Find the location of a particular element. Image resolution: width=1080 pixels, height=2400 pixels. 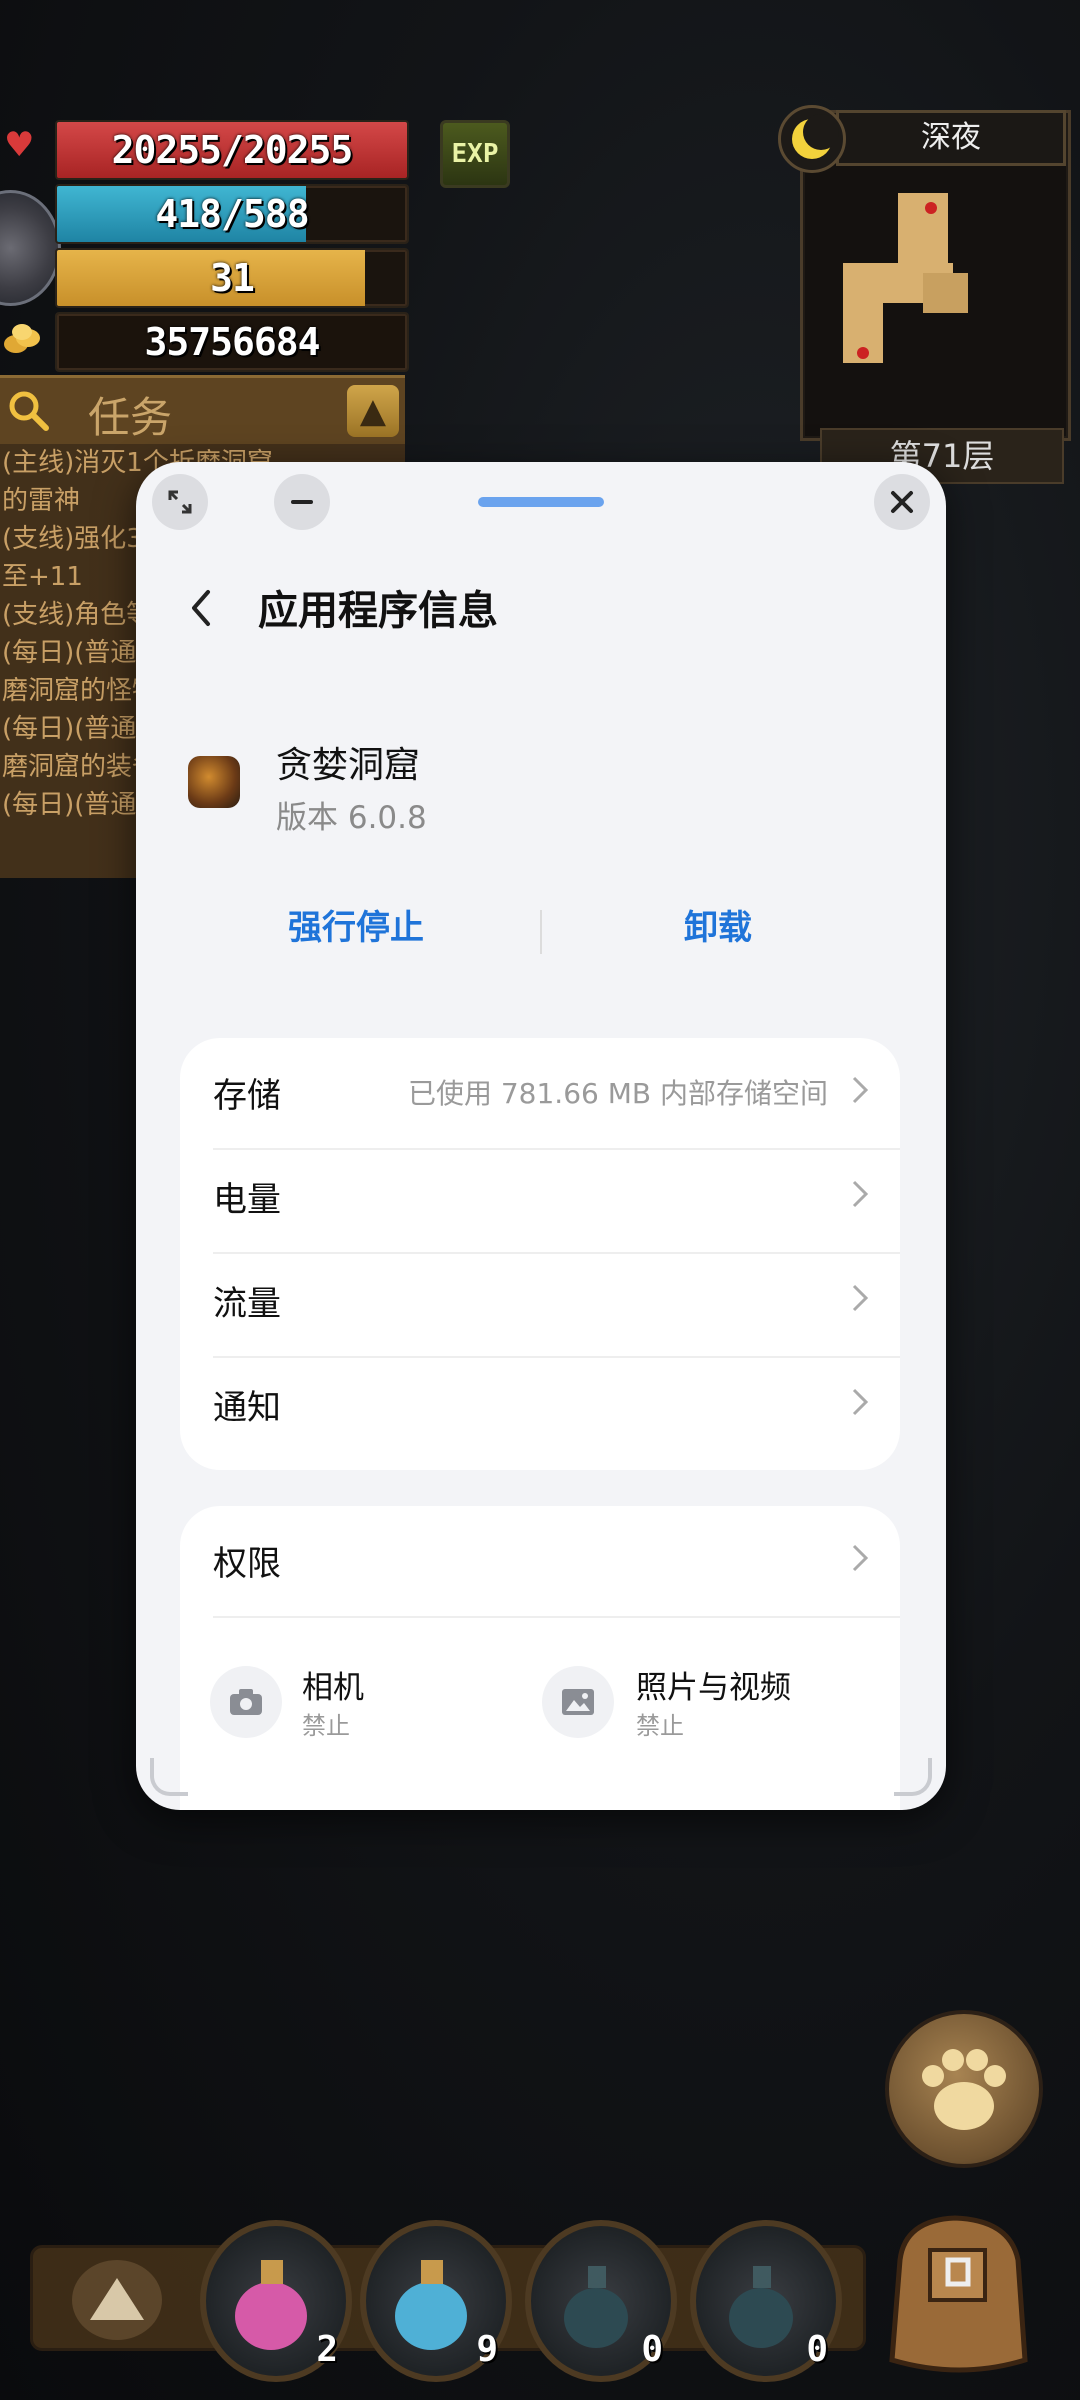

drag-handle is located at coordinates (541, 502).